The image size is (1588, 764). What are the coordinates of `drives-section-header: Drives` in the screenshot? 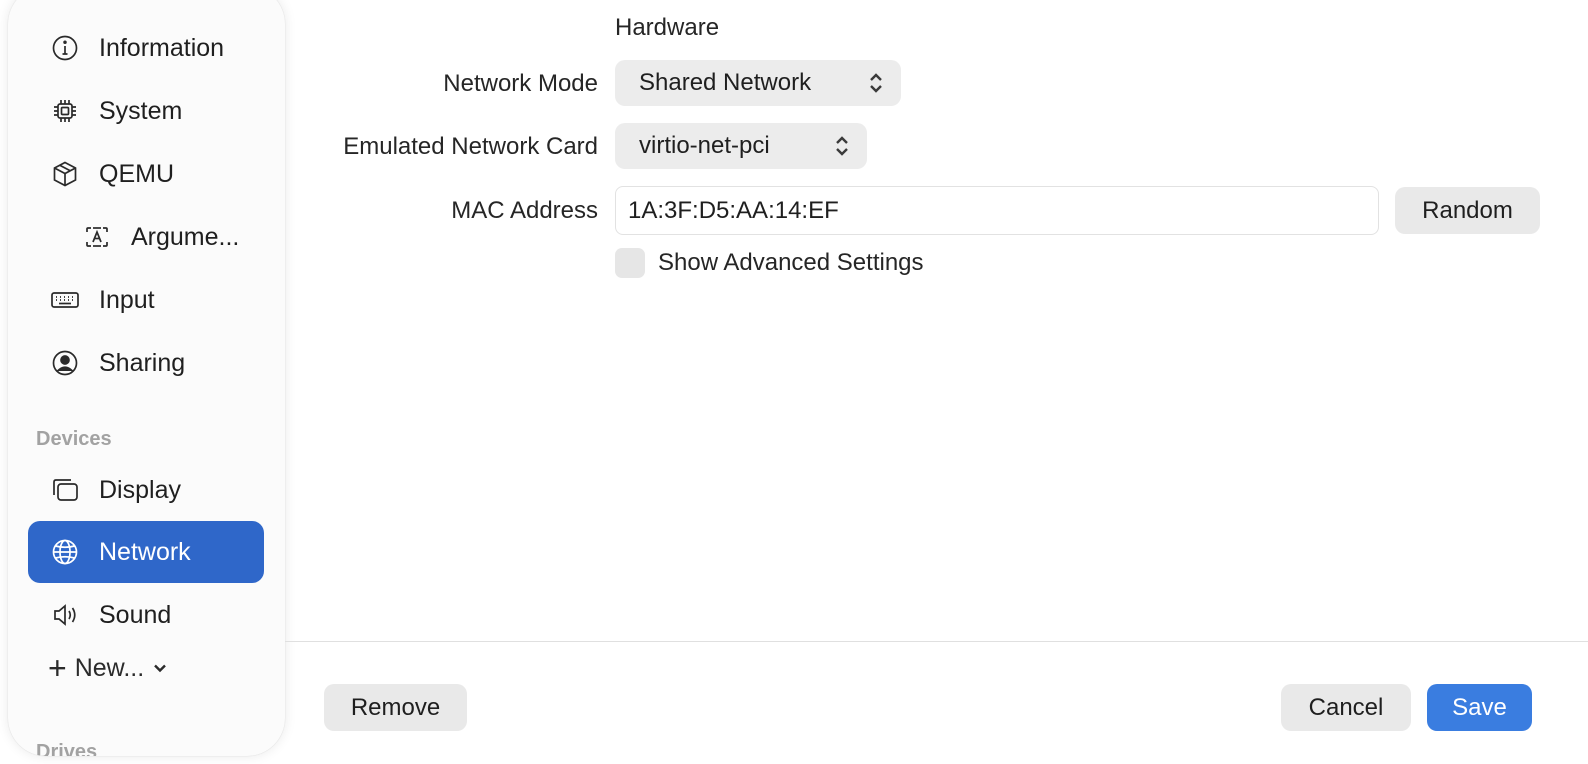 It's located at (67, 748).